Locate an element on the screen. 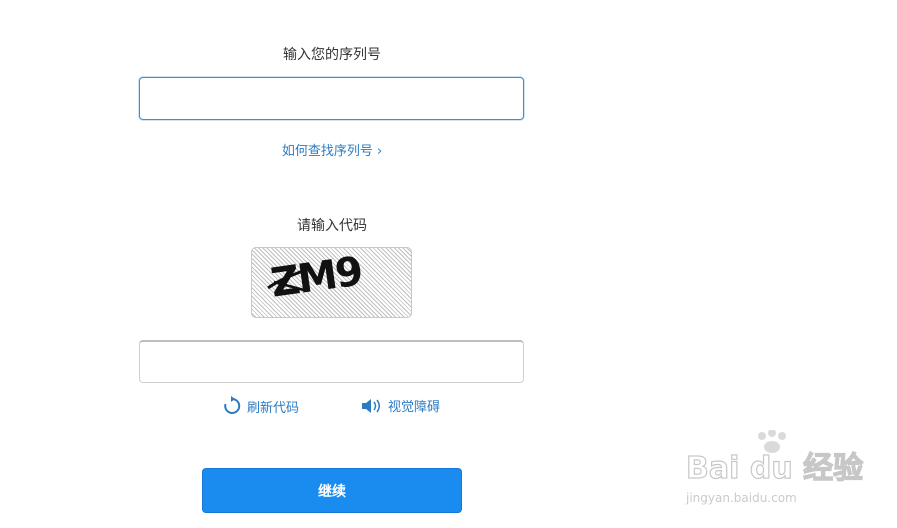  speaker-icon is located at coordinates (371, 405).